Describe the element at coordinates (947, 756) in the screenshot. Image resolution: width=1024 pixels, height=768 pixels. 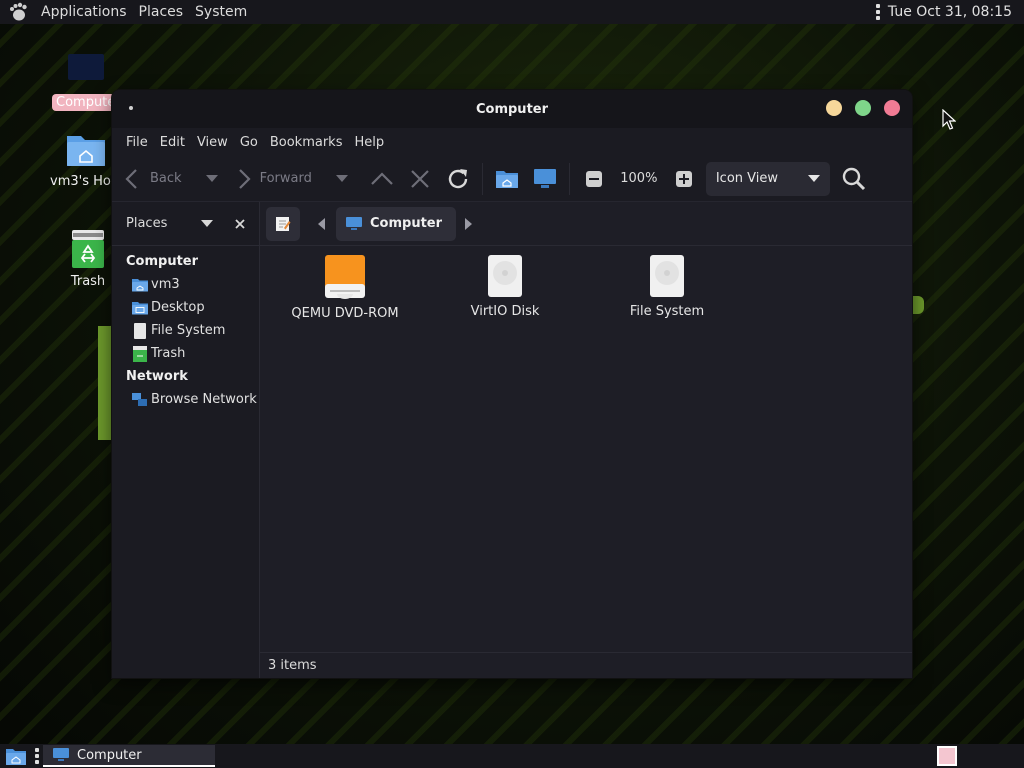
I see `workspace-switcher` at that location.